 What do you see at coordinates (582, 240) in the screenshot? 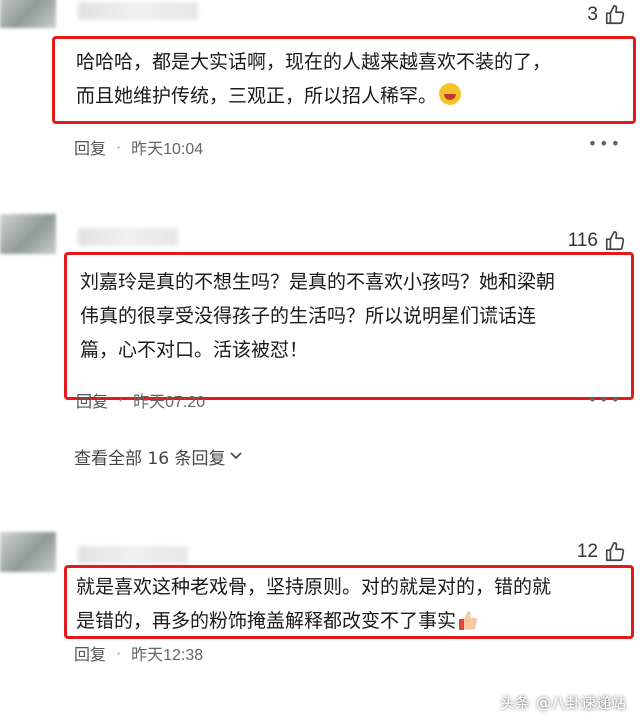
I see `like-count: 116` at bounding box center [582, 240].